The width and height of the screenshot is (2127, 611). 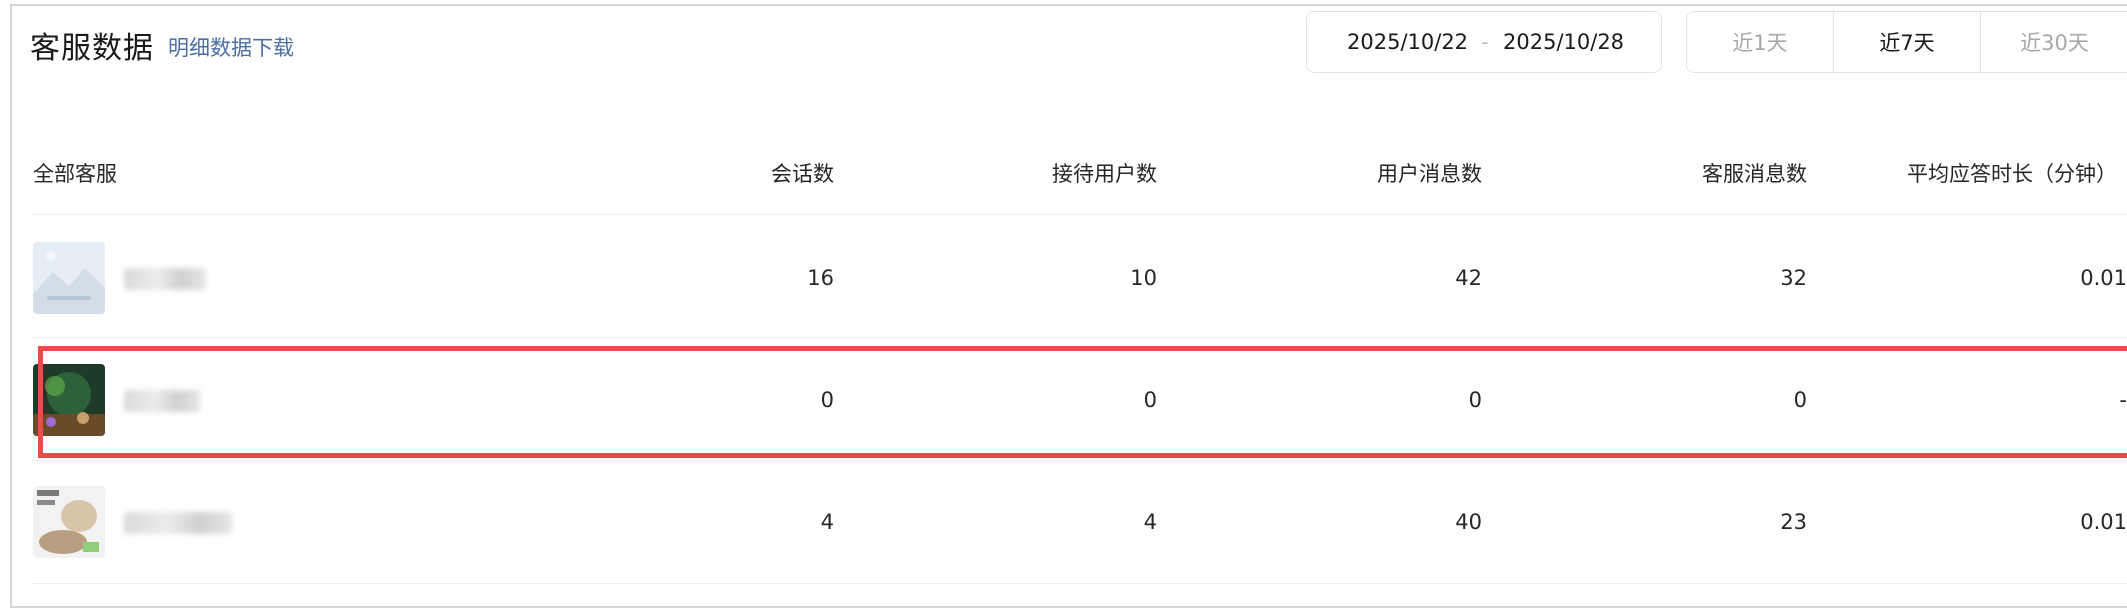 I want to click on cell-agent-messages: 0, so click(x=1800, y=400).